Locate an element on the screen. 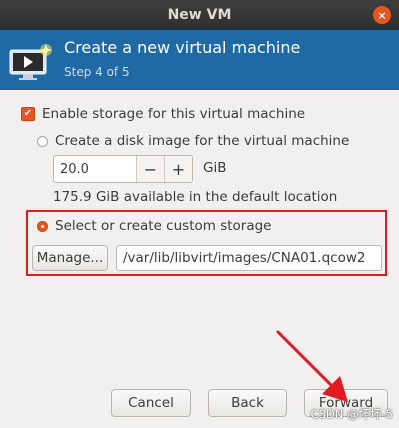  close-icon: × is located at coordinates (382, 15).